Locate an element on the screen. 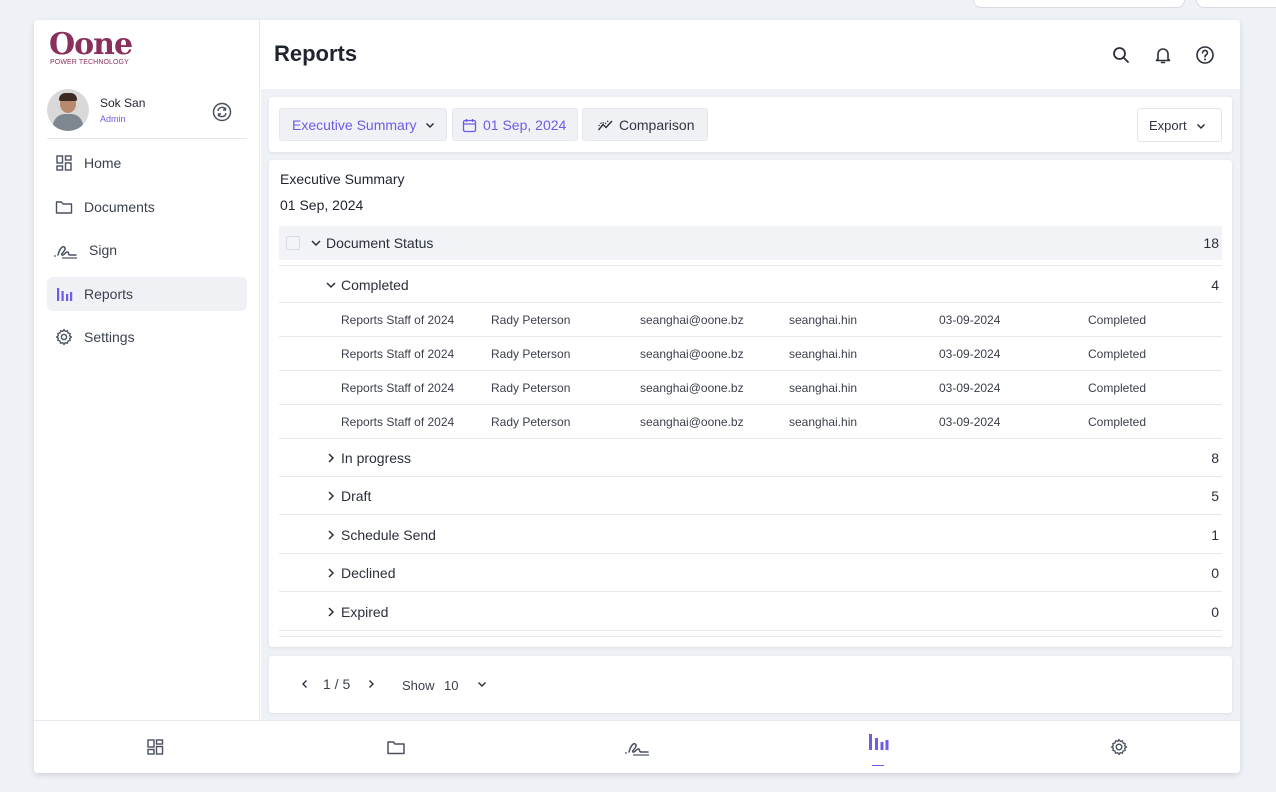 The width and height of the screenshot is (1276, 792). user-profile: Sok San Admin is located at coordinates (146, 111).